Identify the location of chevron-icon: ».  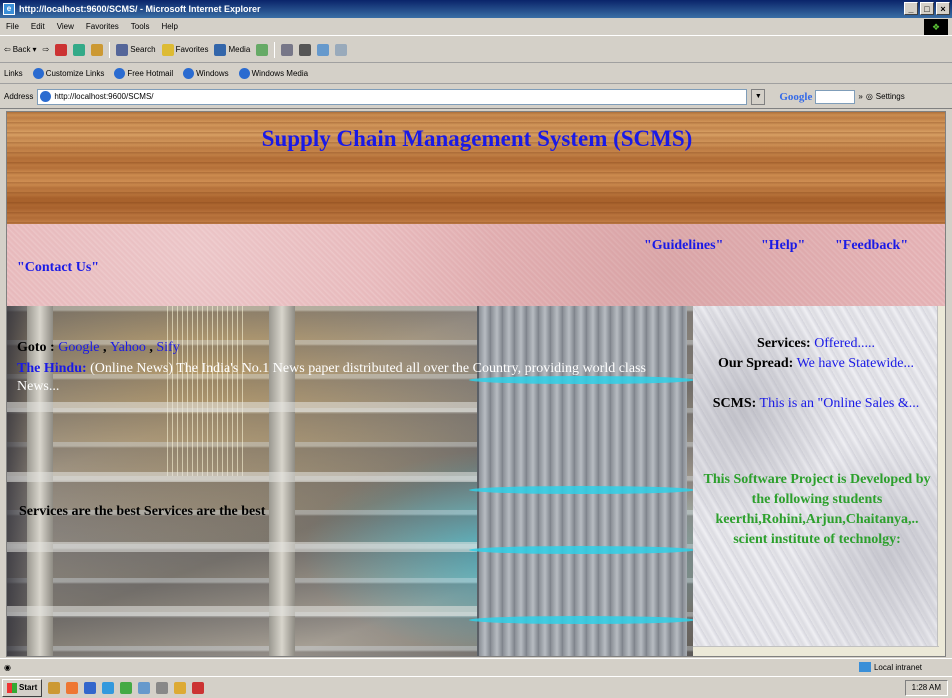
(860, 96).